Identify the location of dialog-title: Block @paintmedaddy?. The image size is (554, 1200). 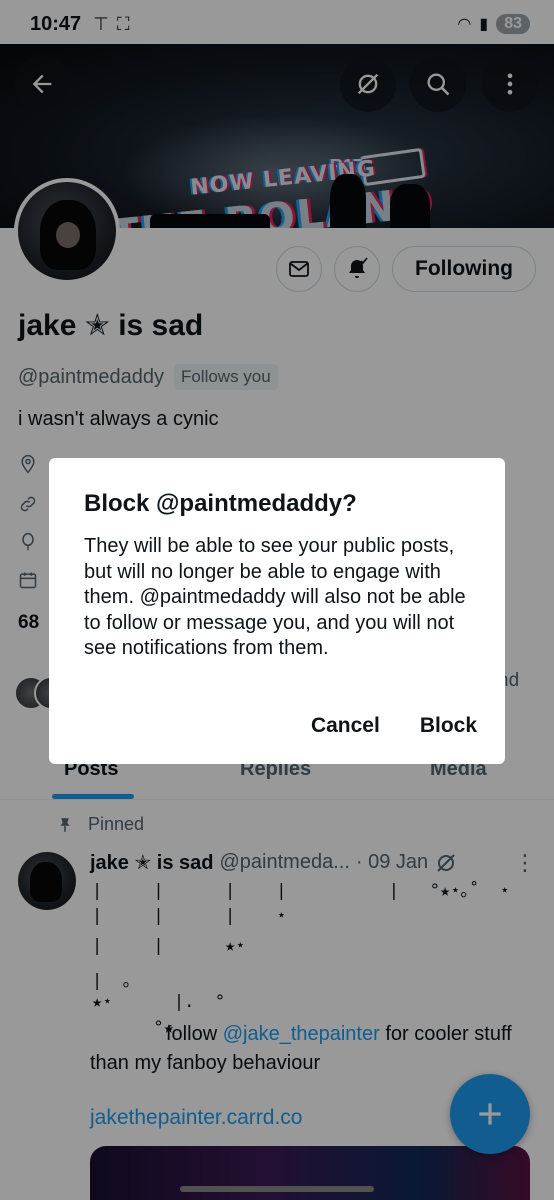
(220, 503).